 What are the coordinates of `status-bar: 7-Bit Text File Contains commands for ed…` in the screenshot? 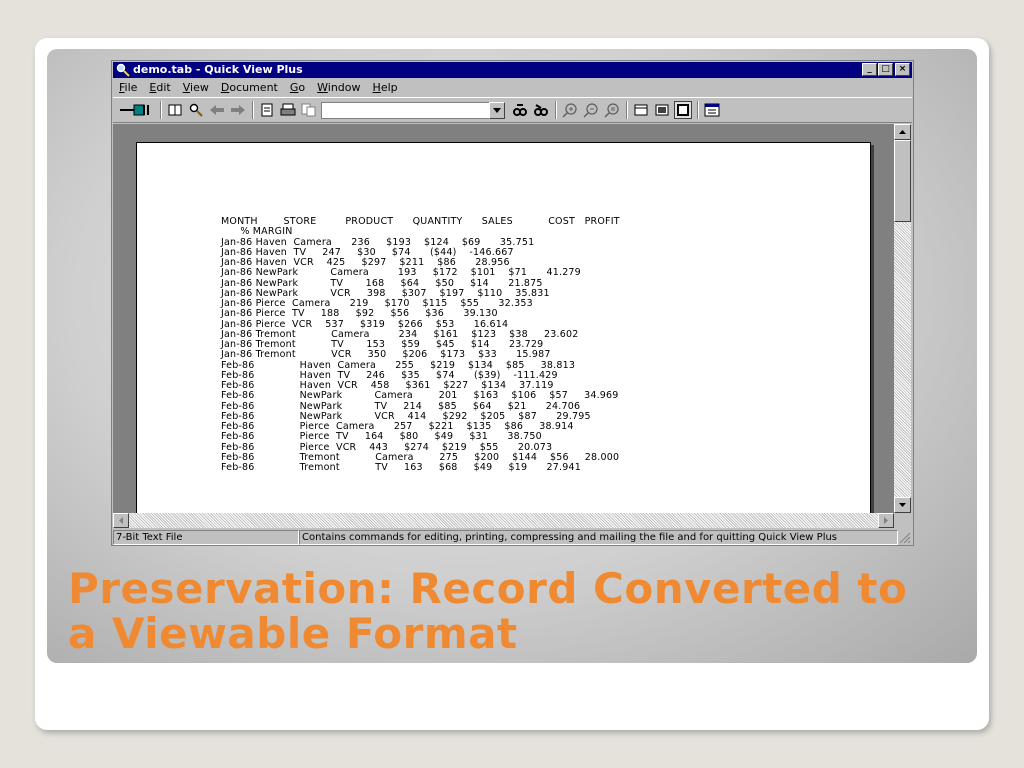 It's located at (512, 537).